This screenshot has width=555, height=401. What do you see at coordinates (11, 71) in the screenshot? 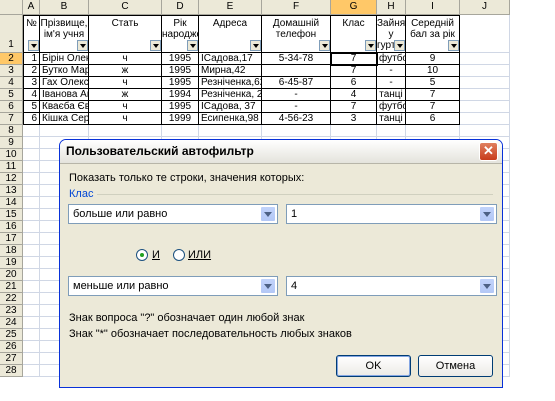
I see `row-header-3: 3` at bounding box center [11, 71].